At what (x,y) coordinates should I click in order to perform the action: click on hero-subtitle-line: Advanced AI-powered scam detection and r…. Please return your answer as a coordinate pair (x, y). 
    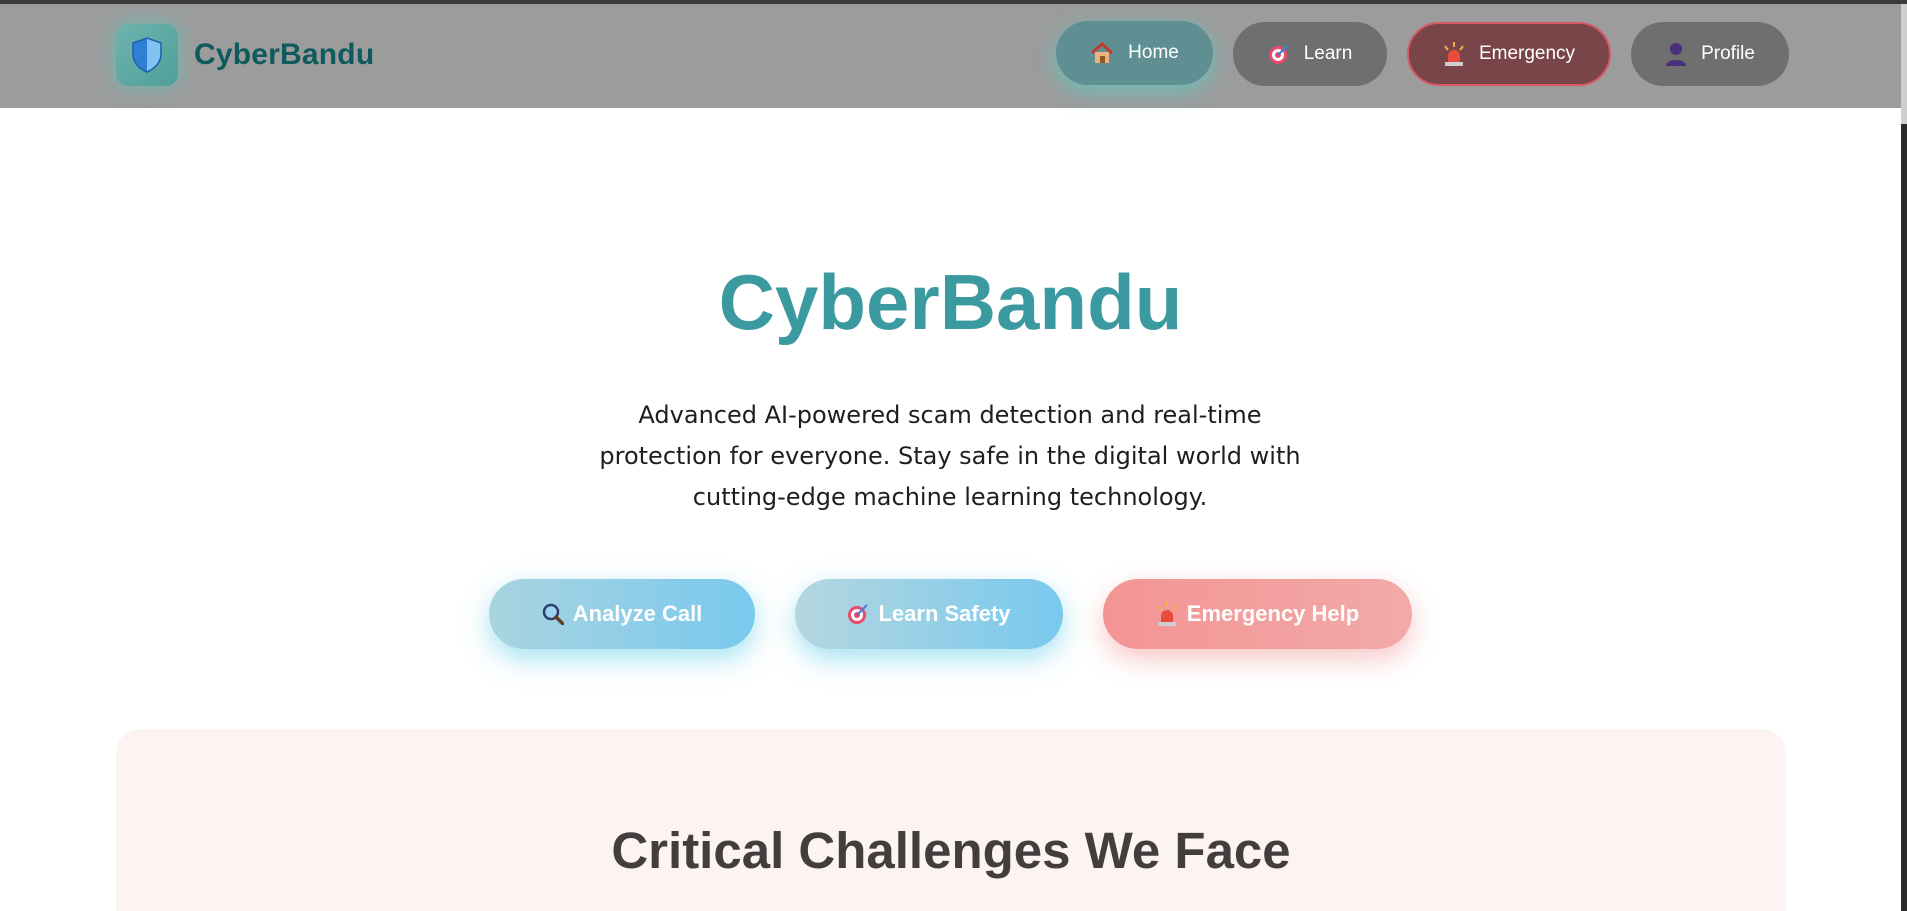
    Looking at the image, I should click on (950, 415).